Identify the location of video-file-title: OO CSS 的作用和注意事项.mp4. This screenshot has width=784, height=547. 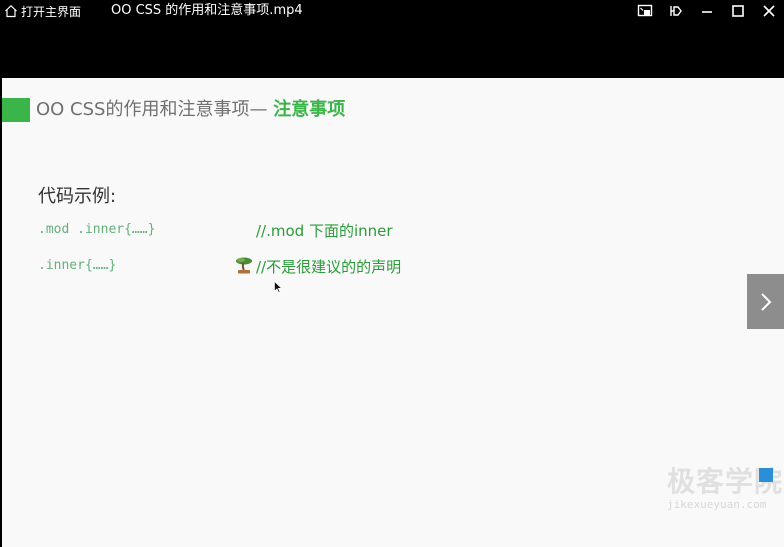
(207, 10).